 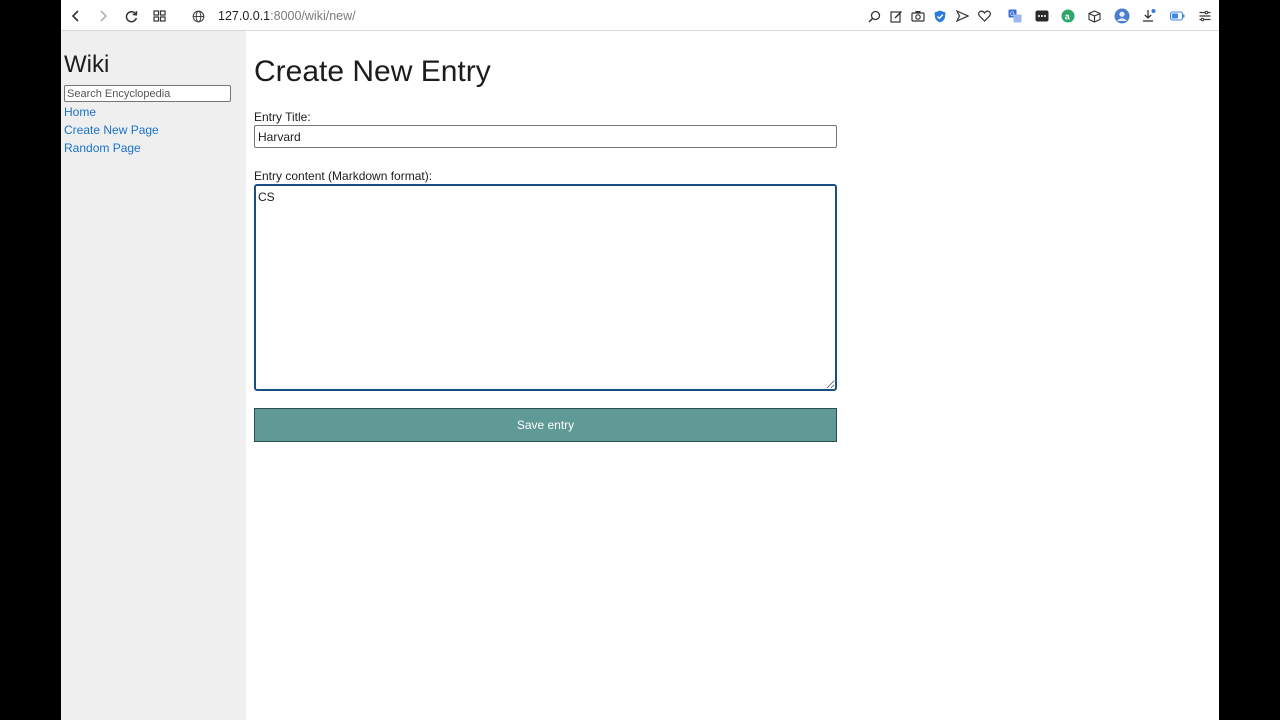 What do you see at coordinates (545, 287) in the screenshot?
I see `entry-content-field: CS` at bounding box center [545, 287].